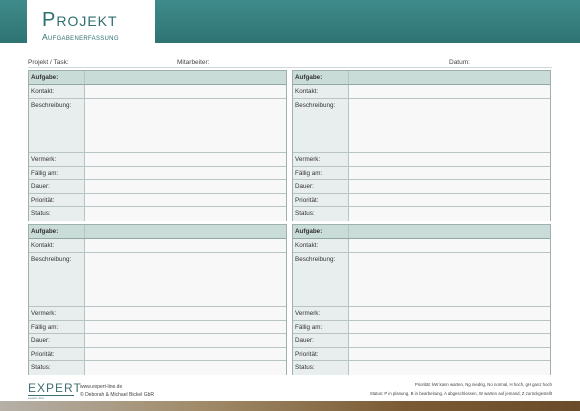 Image resolution: width=580 pixels, height=411 pixels. I want to click on description-label: Beschreibung:, so click(321, 279).